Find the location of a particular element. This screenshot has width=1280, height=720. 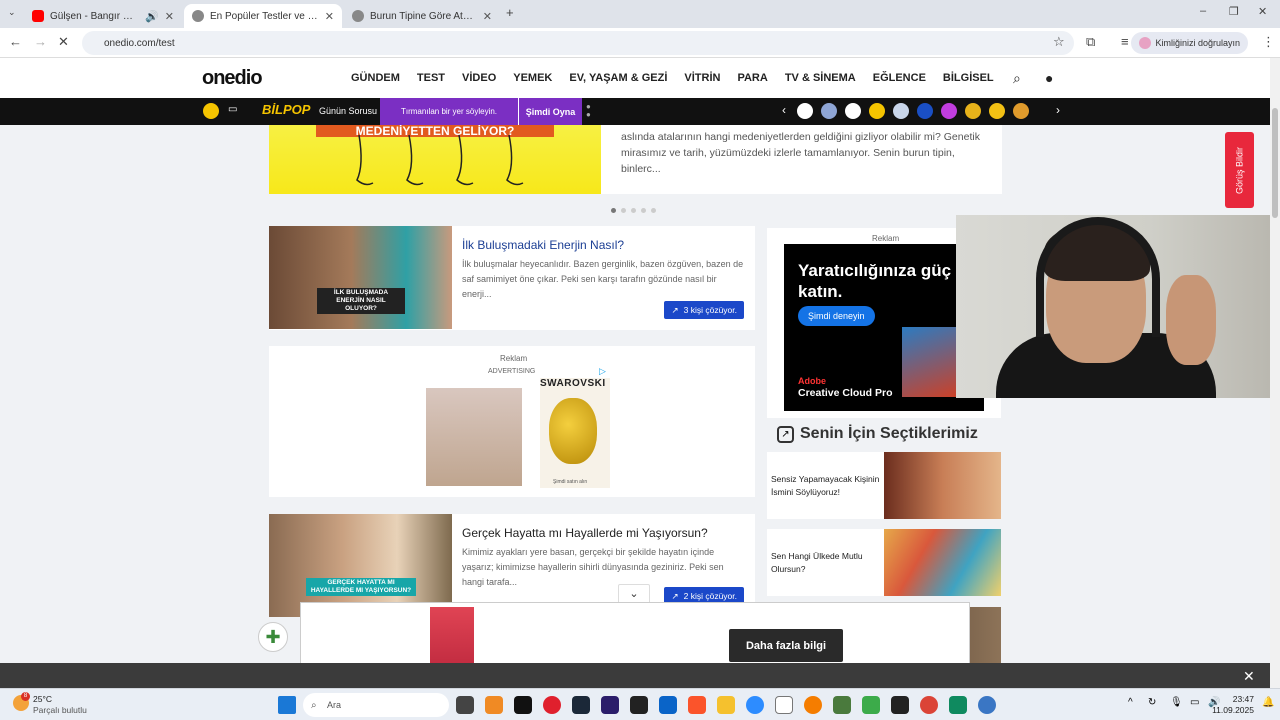

extensions-icon: ⧉ is located at coordinates (1090, 42).